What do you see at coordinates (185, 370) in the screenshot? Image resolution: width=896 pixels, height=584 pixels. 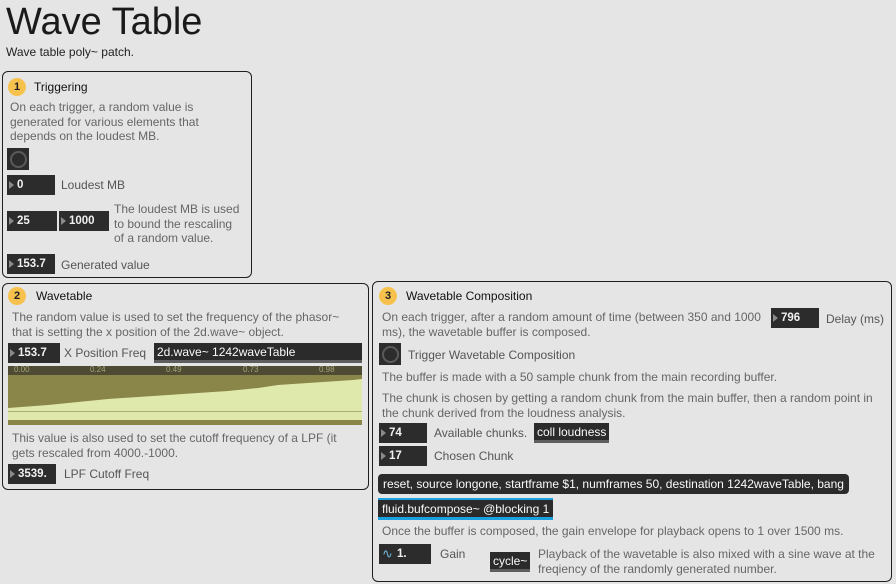 I see `wave-ruler` at bounding box center [185, 370].